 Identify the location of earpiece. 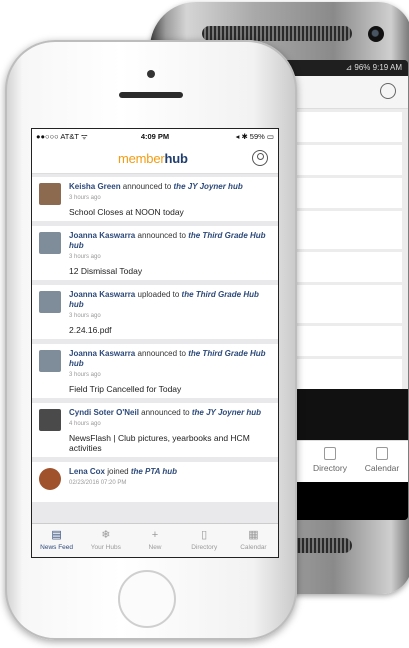
(151, 95).